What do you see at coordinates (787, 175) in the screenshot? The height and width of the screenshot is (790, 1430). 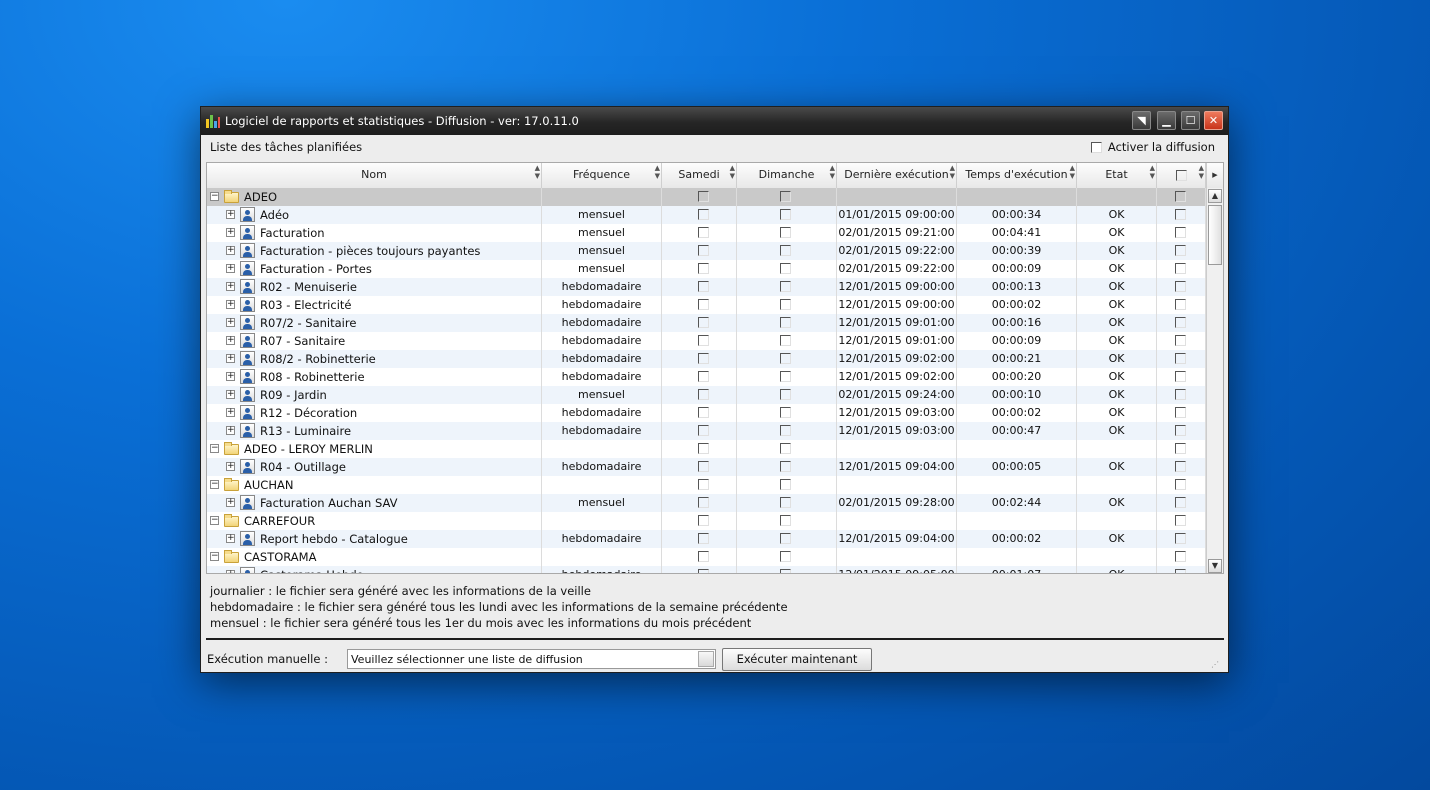 I see `column-header-dimanche: Dimanche ▲ ▼` at bounding box center [787, 175].